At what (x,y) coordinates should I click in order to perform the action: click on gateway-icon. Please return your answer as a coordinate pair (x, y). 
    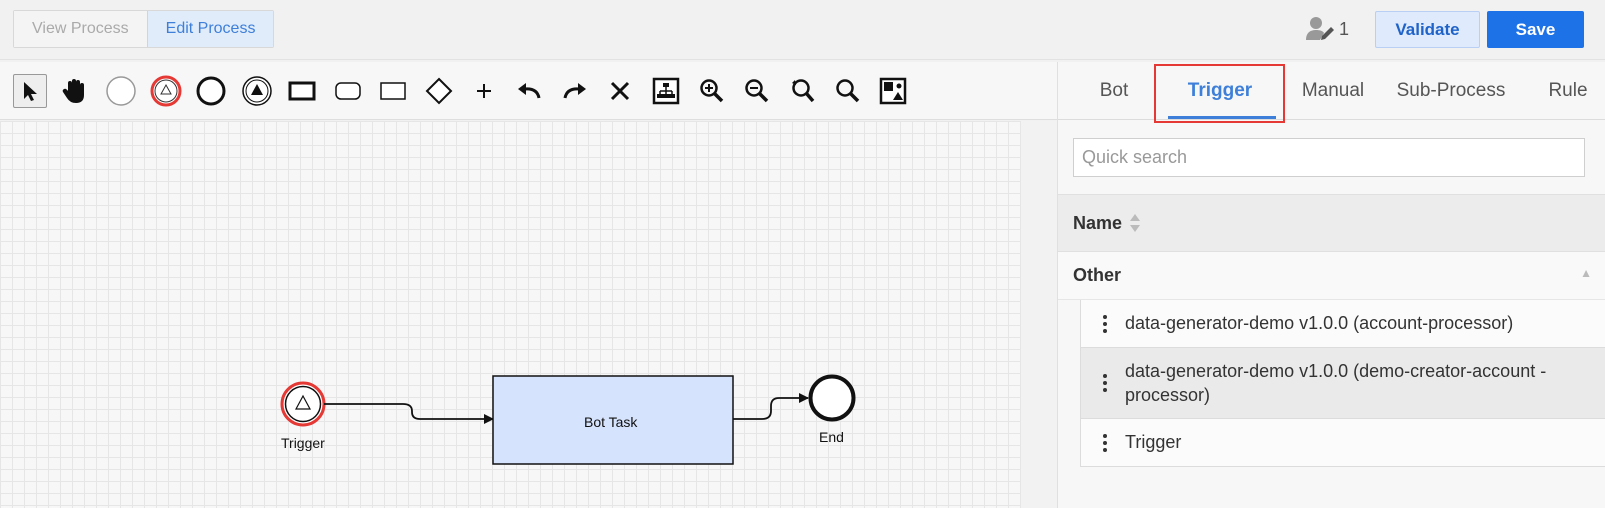
    Looking at the image, I should click on (439, 91).